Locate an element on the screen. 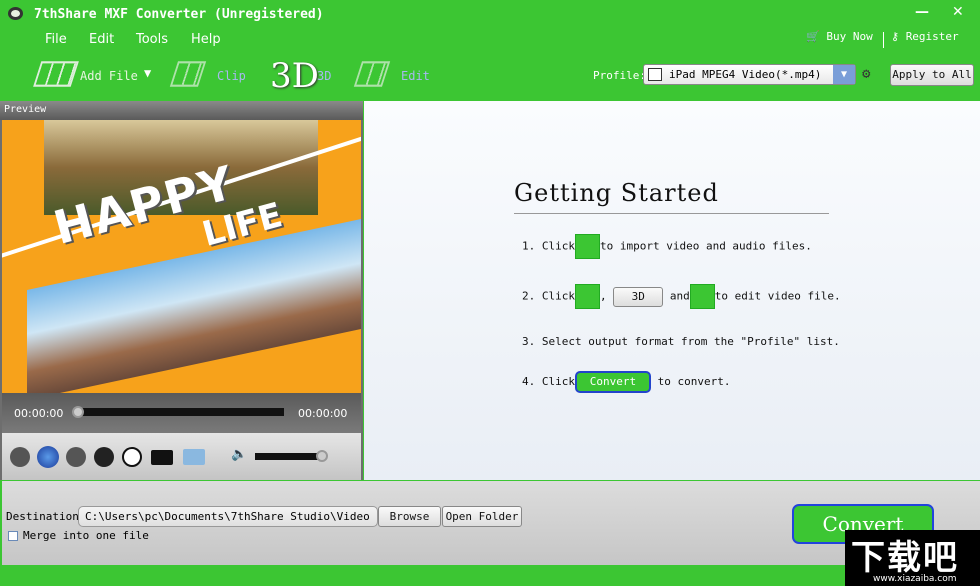 The width and height of the screenshot is (980, 586). next-frame-icon is located at coordinates (132, 457).